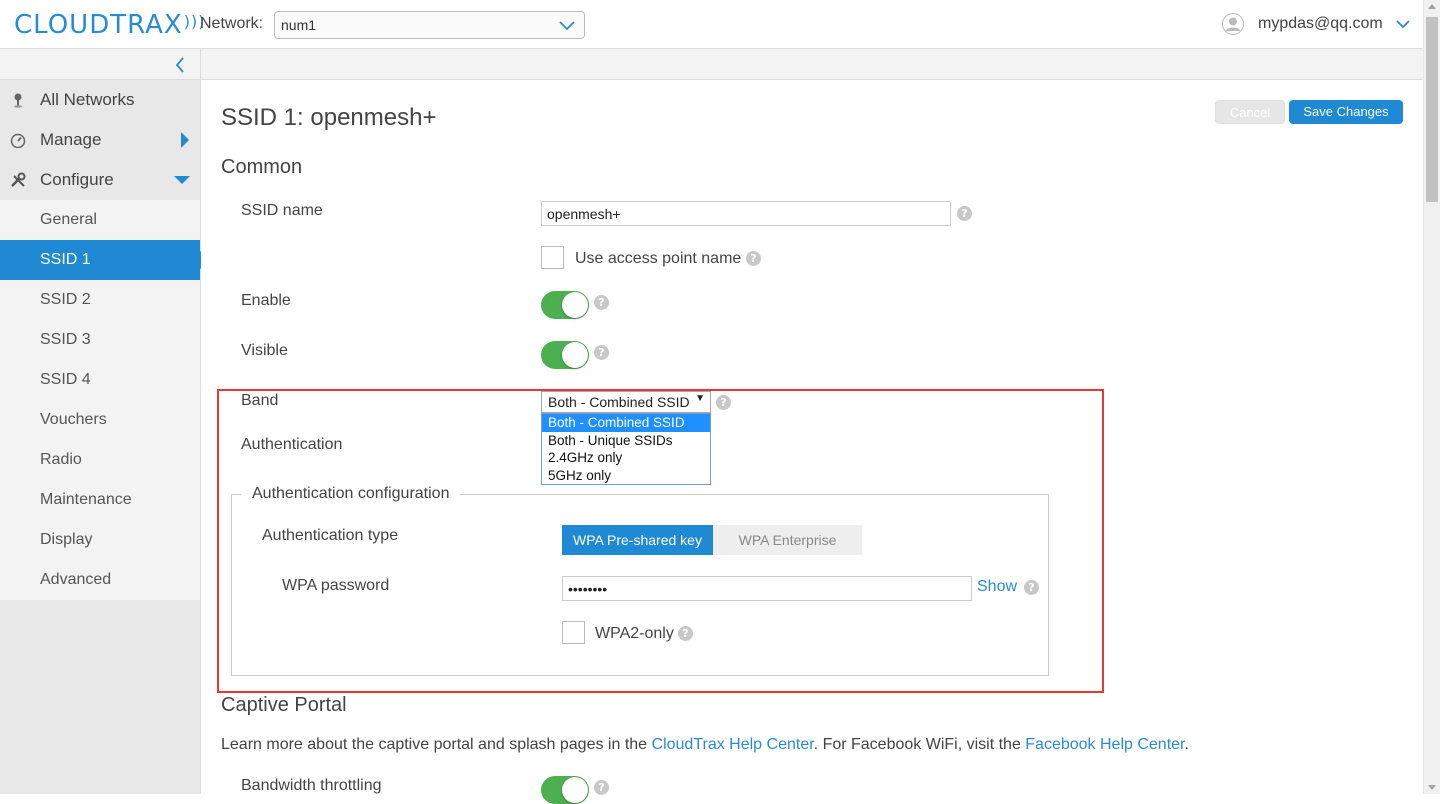 The height and width of the screenshot is (804, 1440). Describe the element at coordinates (100, 380) in the screenshot. I see `sidebar-item-ssid-4: SSID 4` at that location.